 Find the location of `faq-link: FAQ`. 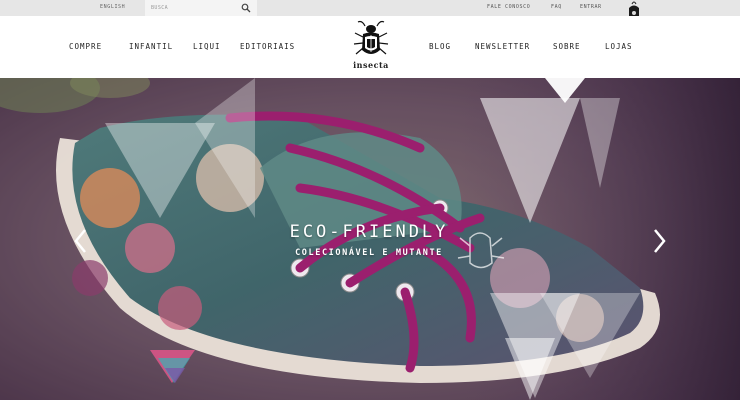

faq-link: FAQ is located at coordinates (556, 7).